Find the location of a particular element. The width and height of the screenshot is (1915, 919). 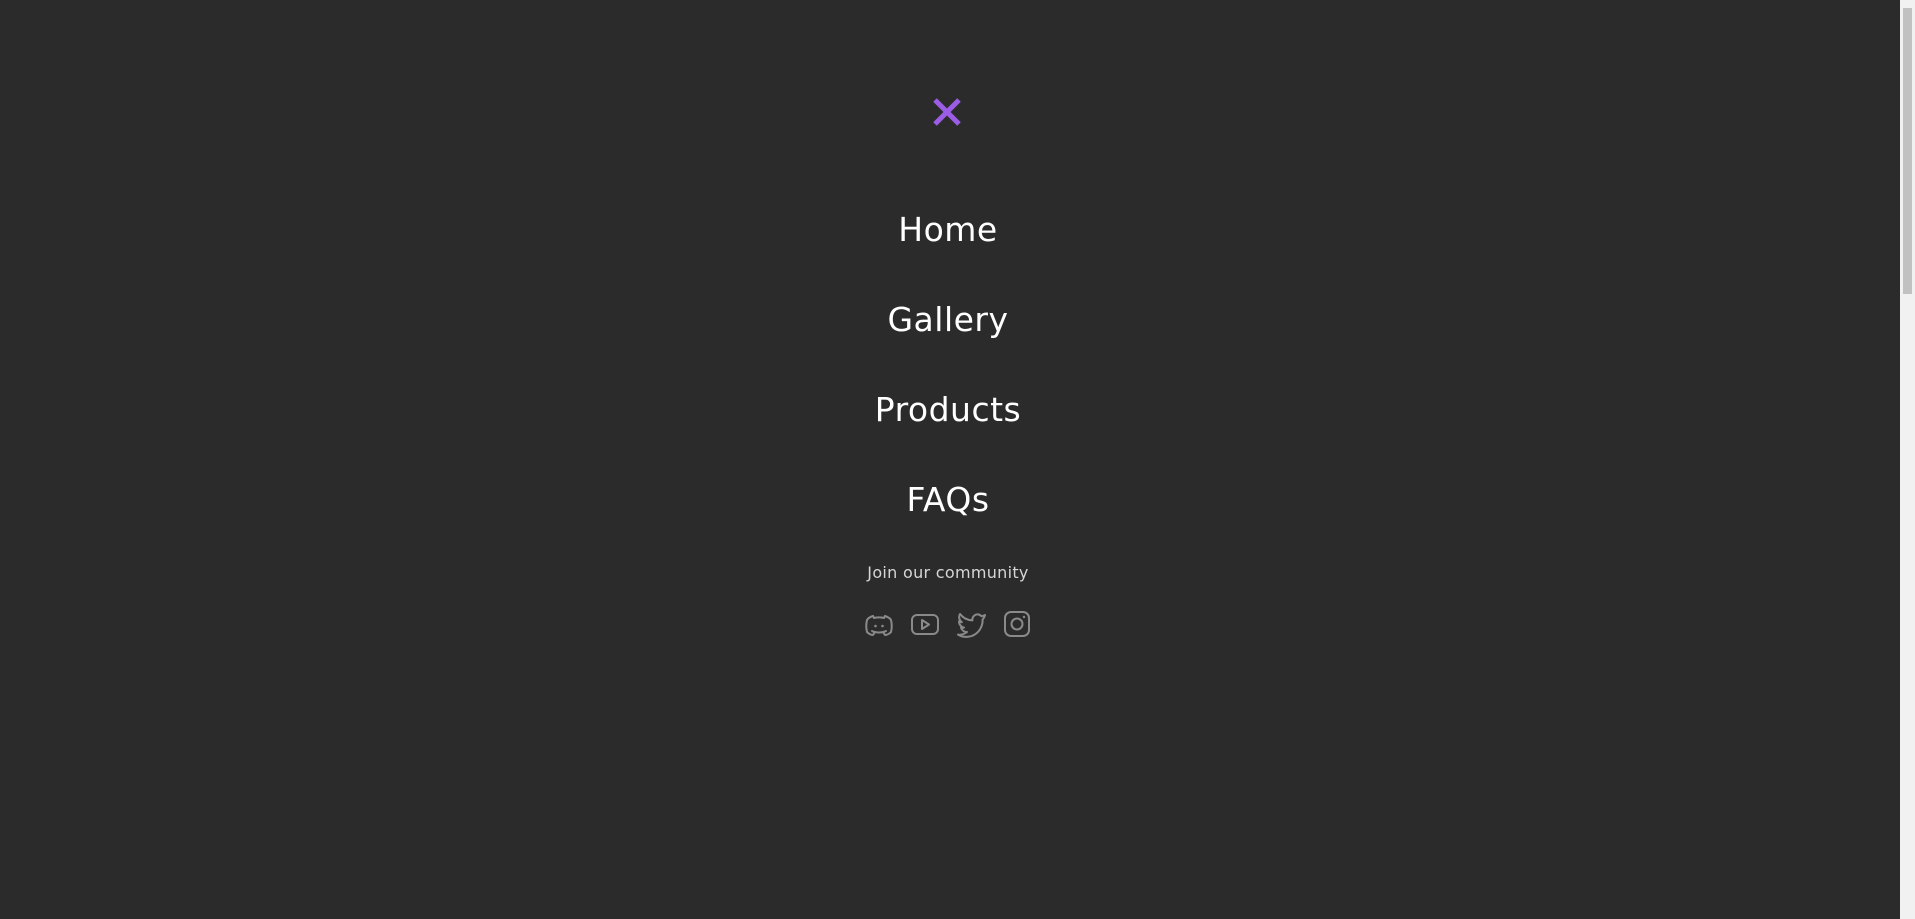

social-links is located at coordinates (948, 624).